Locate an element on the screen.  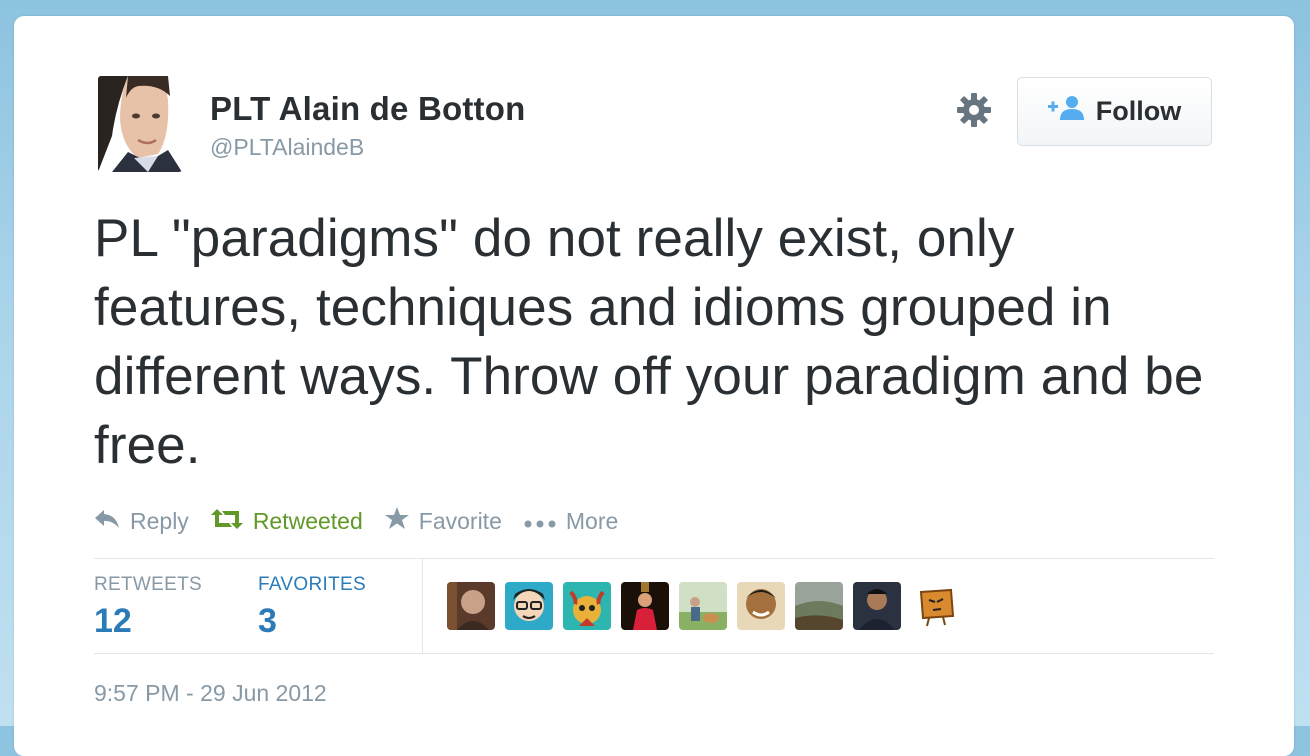
retweet-button: Retweeted is located at coordinates (286, 521).